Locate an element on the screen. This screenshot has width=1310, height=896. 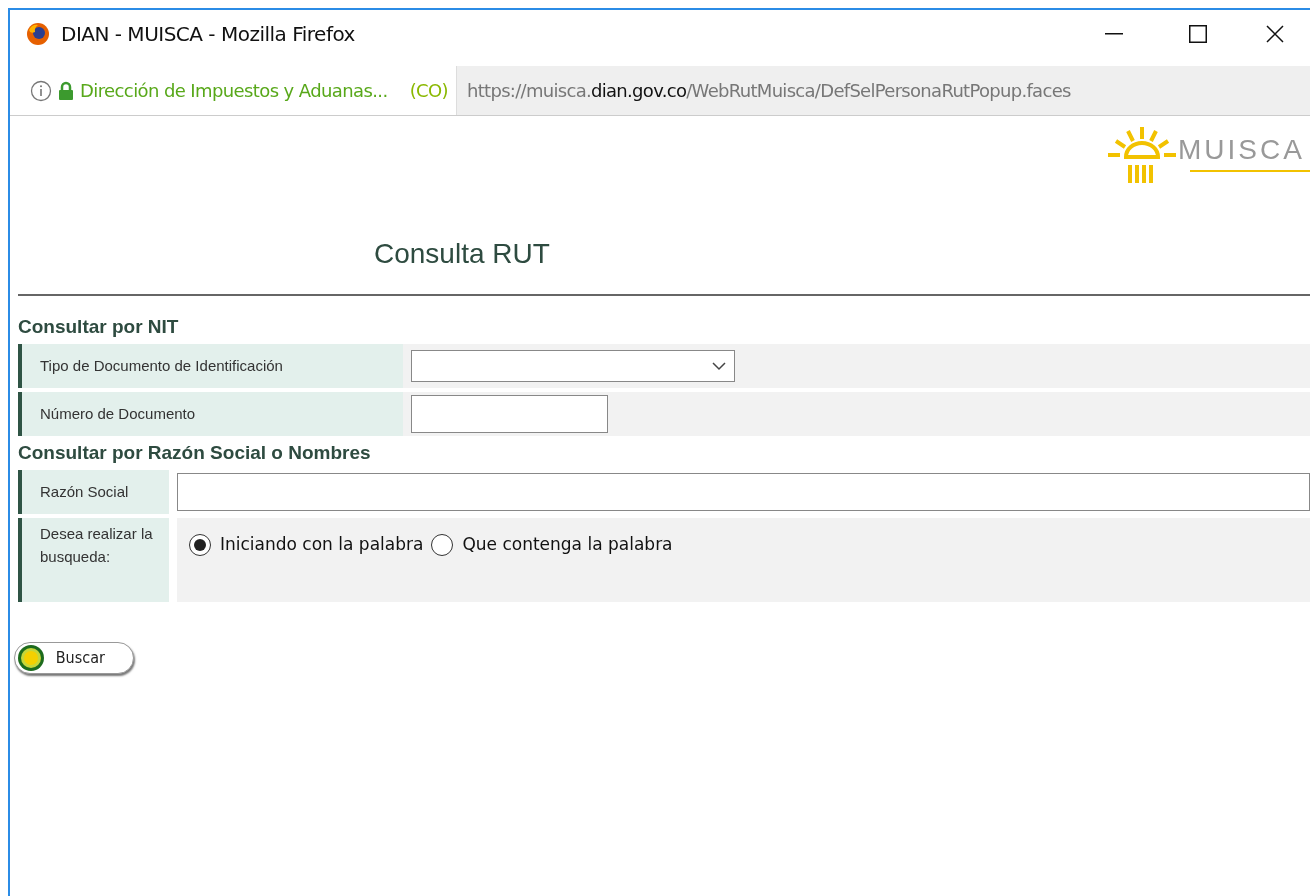
circle-icon is located at coordinates (31, 658).